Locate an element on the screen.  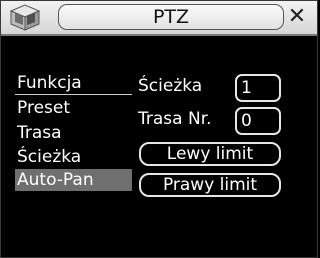
path-field: 1 is located at coordinates (258, 88).